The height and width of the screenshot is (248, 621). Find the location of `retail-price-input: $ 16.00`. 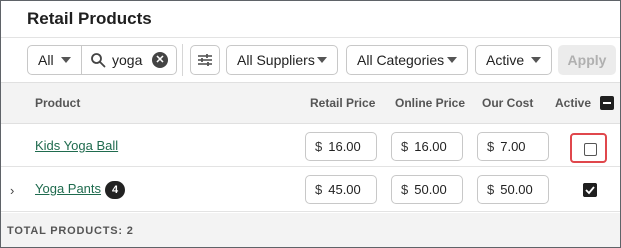

retail-price-input: $ 16.00 is located at coordinates (341, 146).